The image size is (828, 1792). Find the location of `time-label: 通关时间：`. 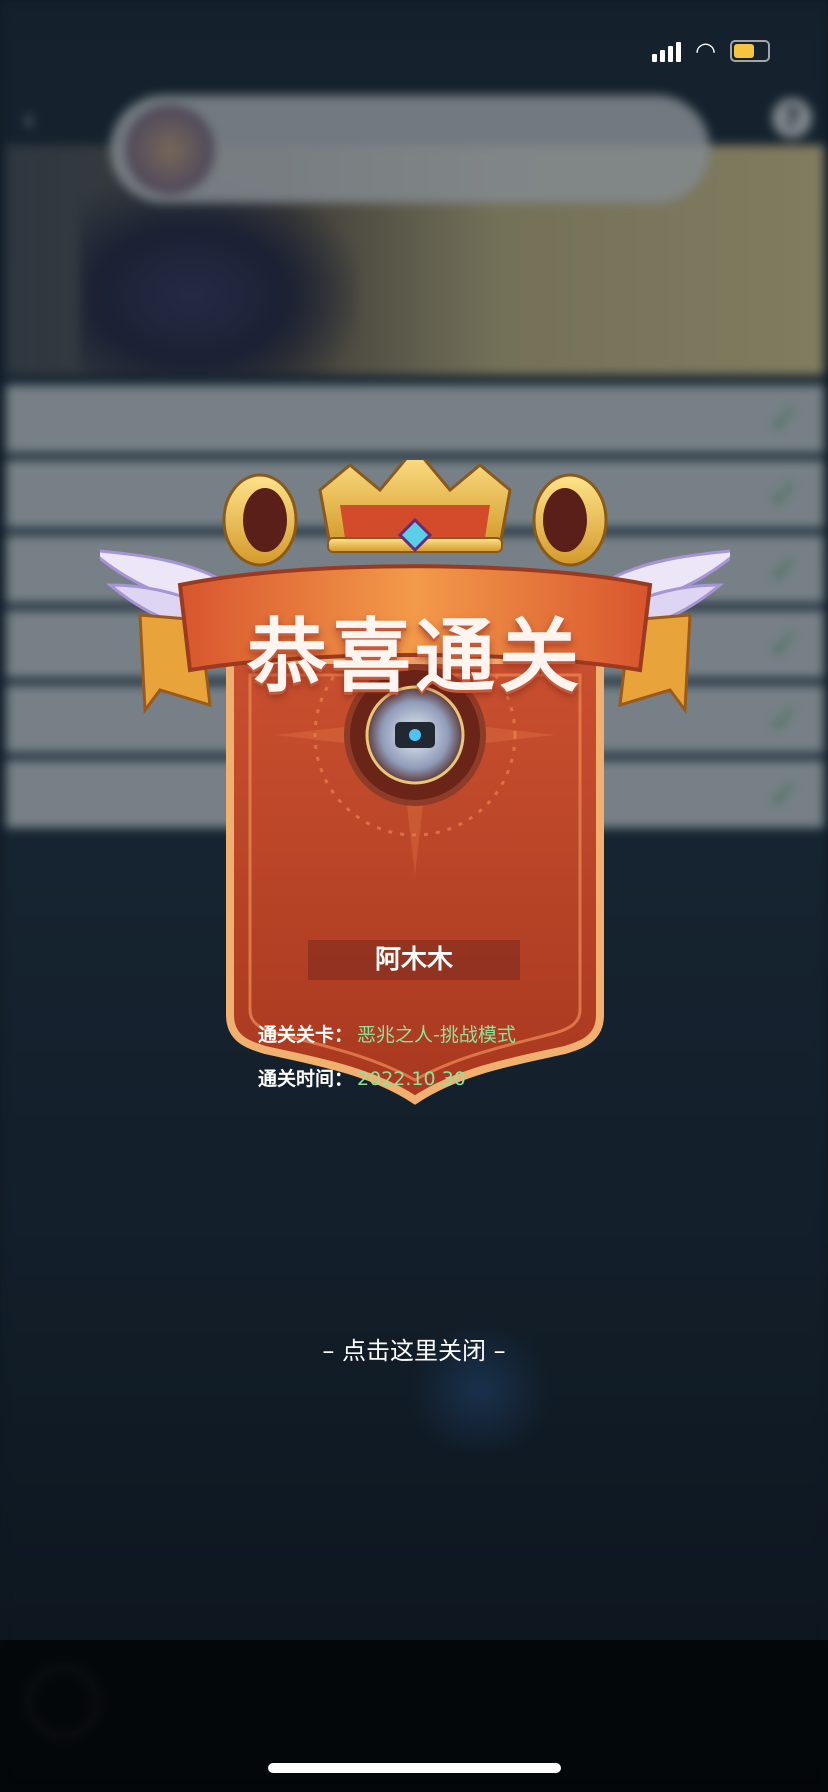

time-label: 通关时间： is located at coordinates (306, 1079).